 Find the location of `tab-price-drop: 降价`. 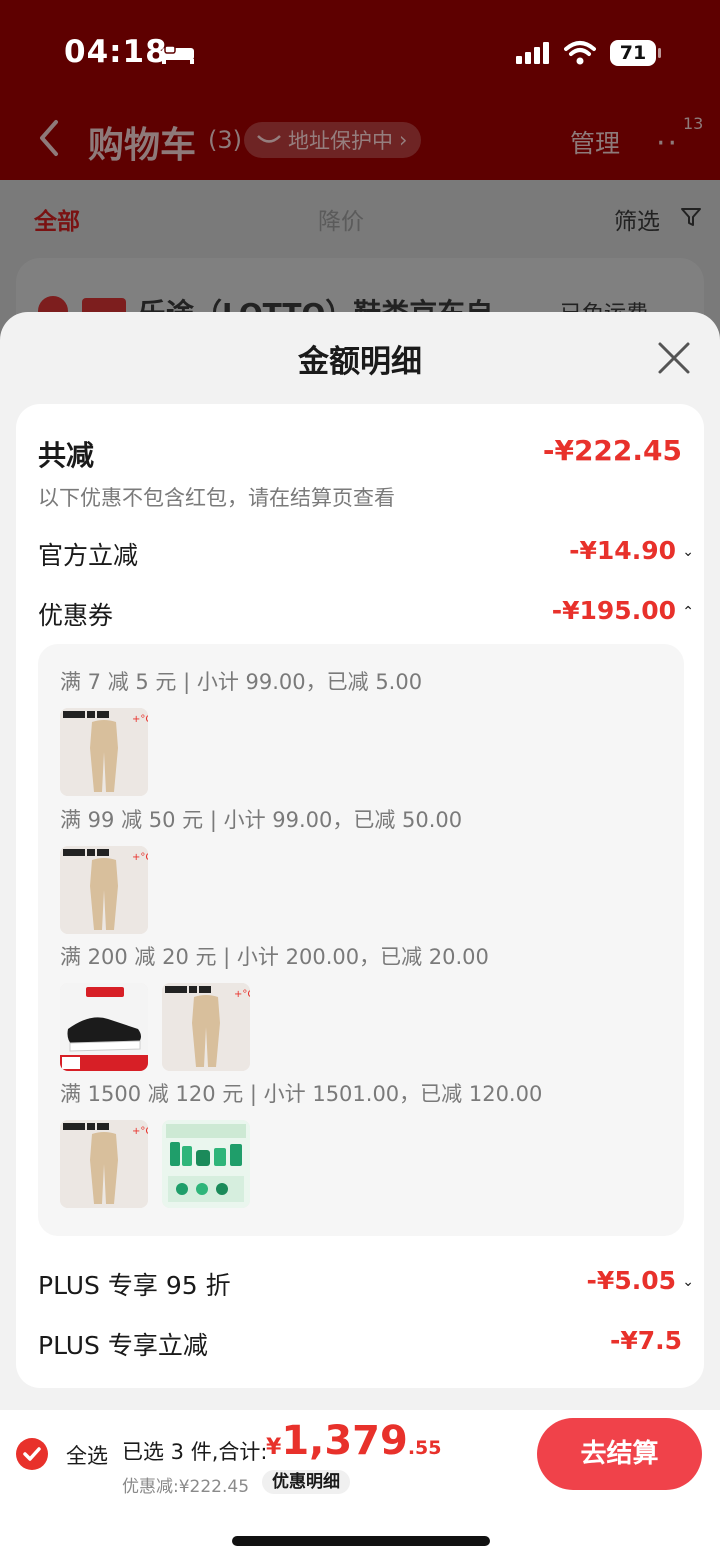

tab-price-drop: 降价 is located at coordinates (341, 219).